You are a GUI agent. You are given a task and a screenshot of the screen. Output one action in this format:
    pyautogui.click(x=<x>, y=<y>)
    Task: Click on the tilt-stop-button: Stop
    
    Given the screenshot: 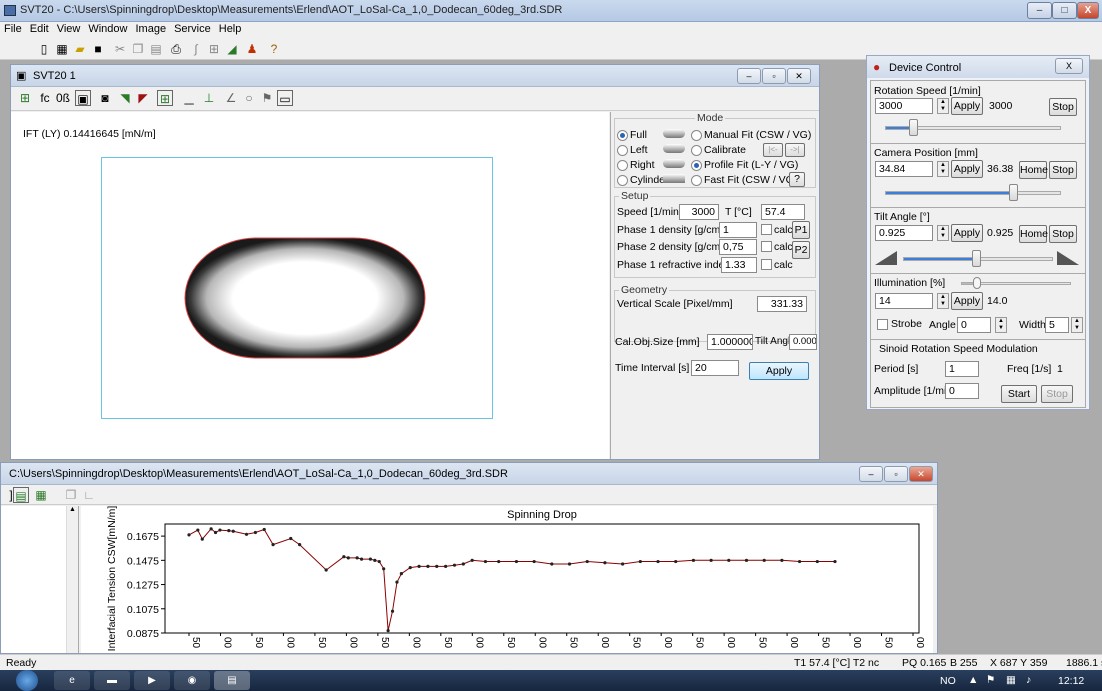 What is the action you would take?
    pyautogui.click(x=1063, y=234)
    